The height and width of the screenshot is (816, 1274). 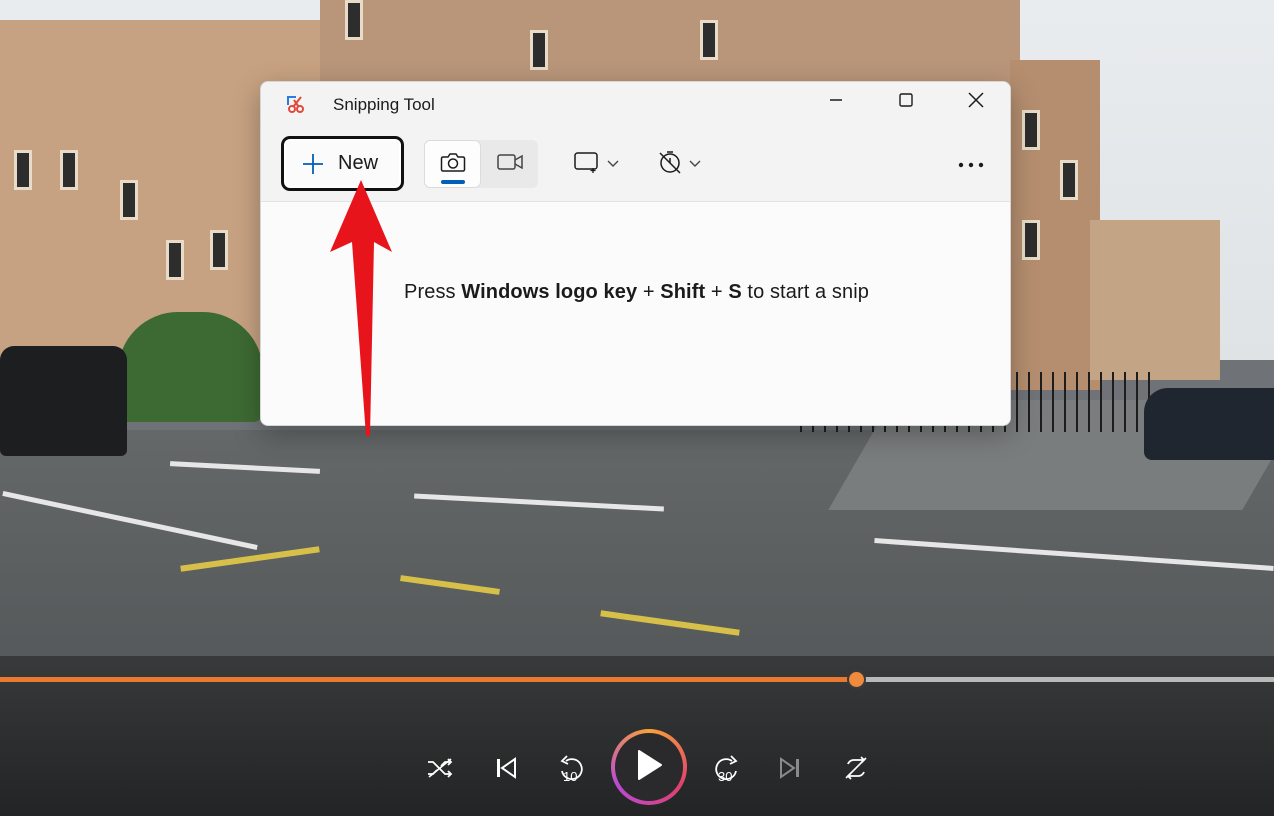 What do you see at coordinates (805, 292) in the screenshot?
I see `hint-text: to start a snip` at bounding box center [805, 292].